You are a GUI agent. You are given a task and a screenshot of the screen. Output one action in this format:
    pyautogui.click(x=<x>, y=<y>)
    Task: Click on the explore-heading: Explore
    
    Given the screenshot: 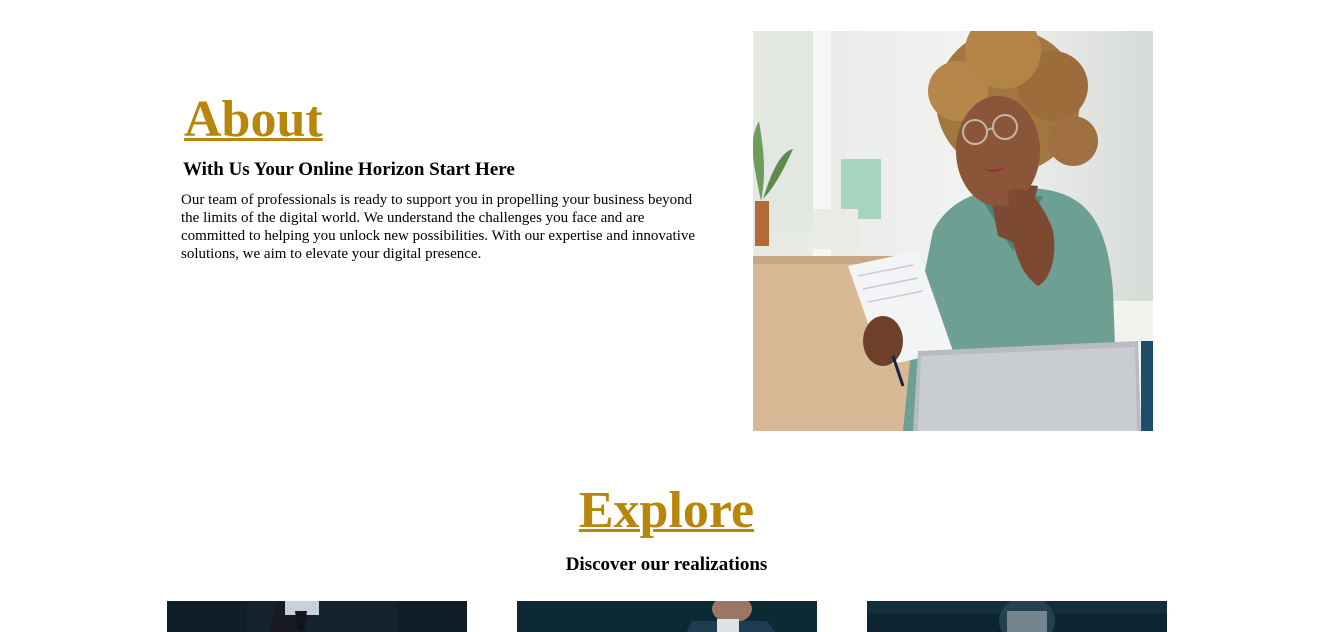 What is the action you would take?
    pyautogui.click(x=666, y=511)
    